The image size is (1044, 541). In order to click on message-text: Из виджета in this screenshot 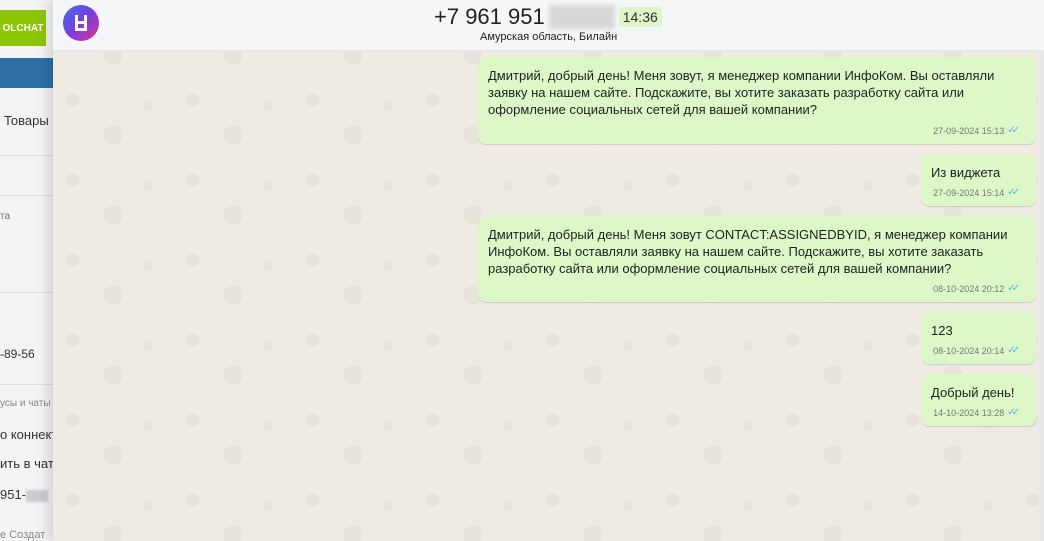, I will do `click(966, 172)`.